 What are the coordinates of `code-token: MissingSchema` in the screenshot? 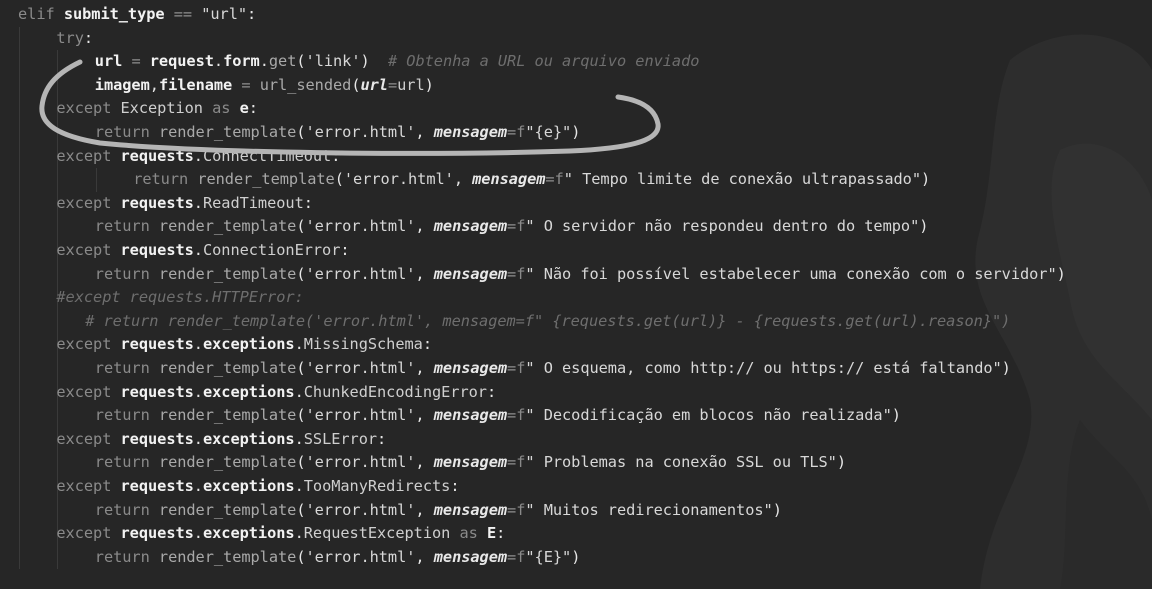 It's located at (363, 344).